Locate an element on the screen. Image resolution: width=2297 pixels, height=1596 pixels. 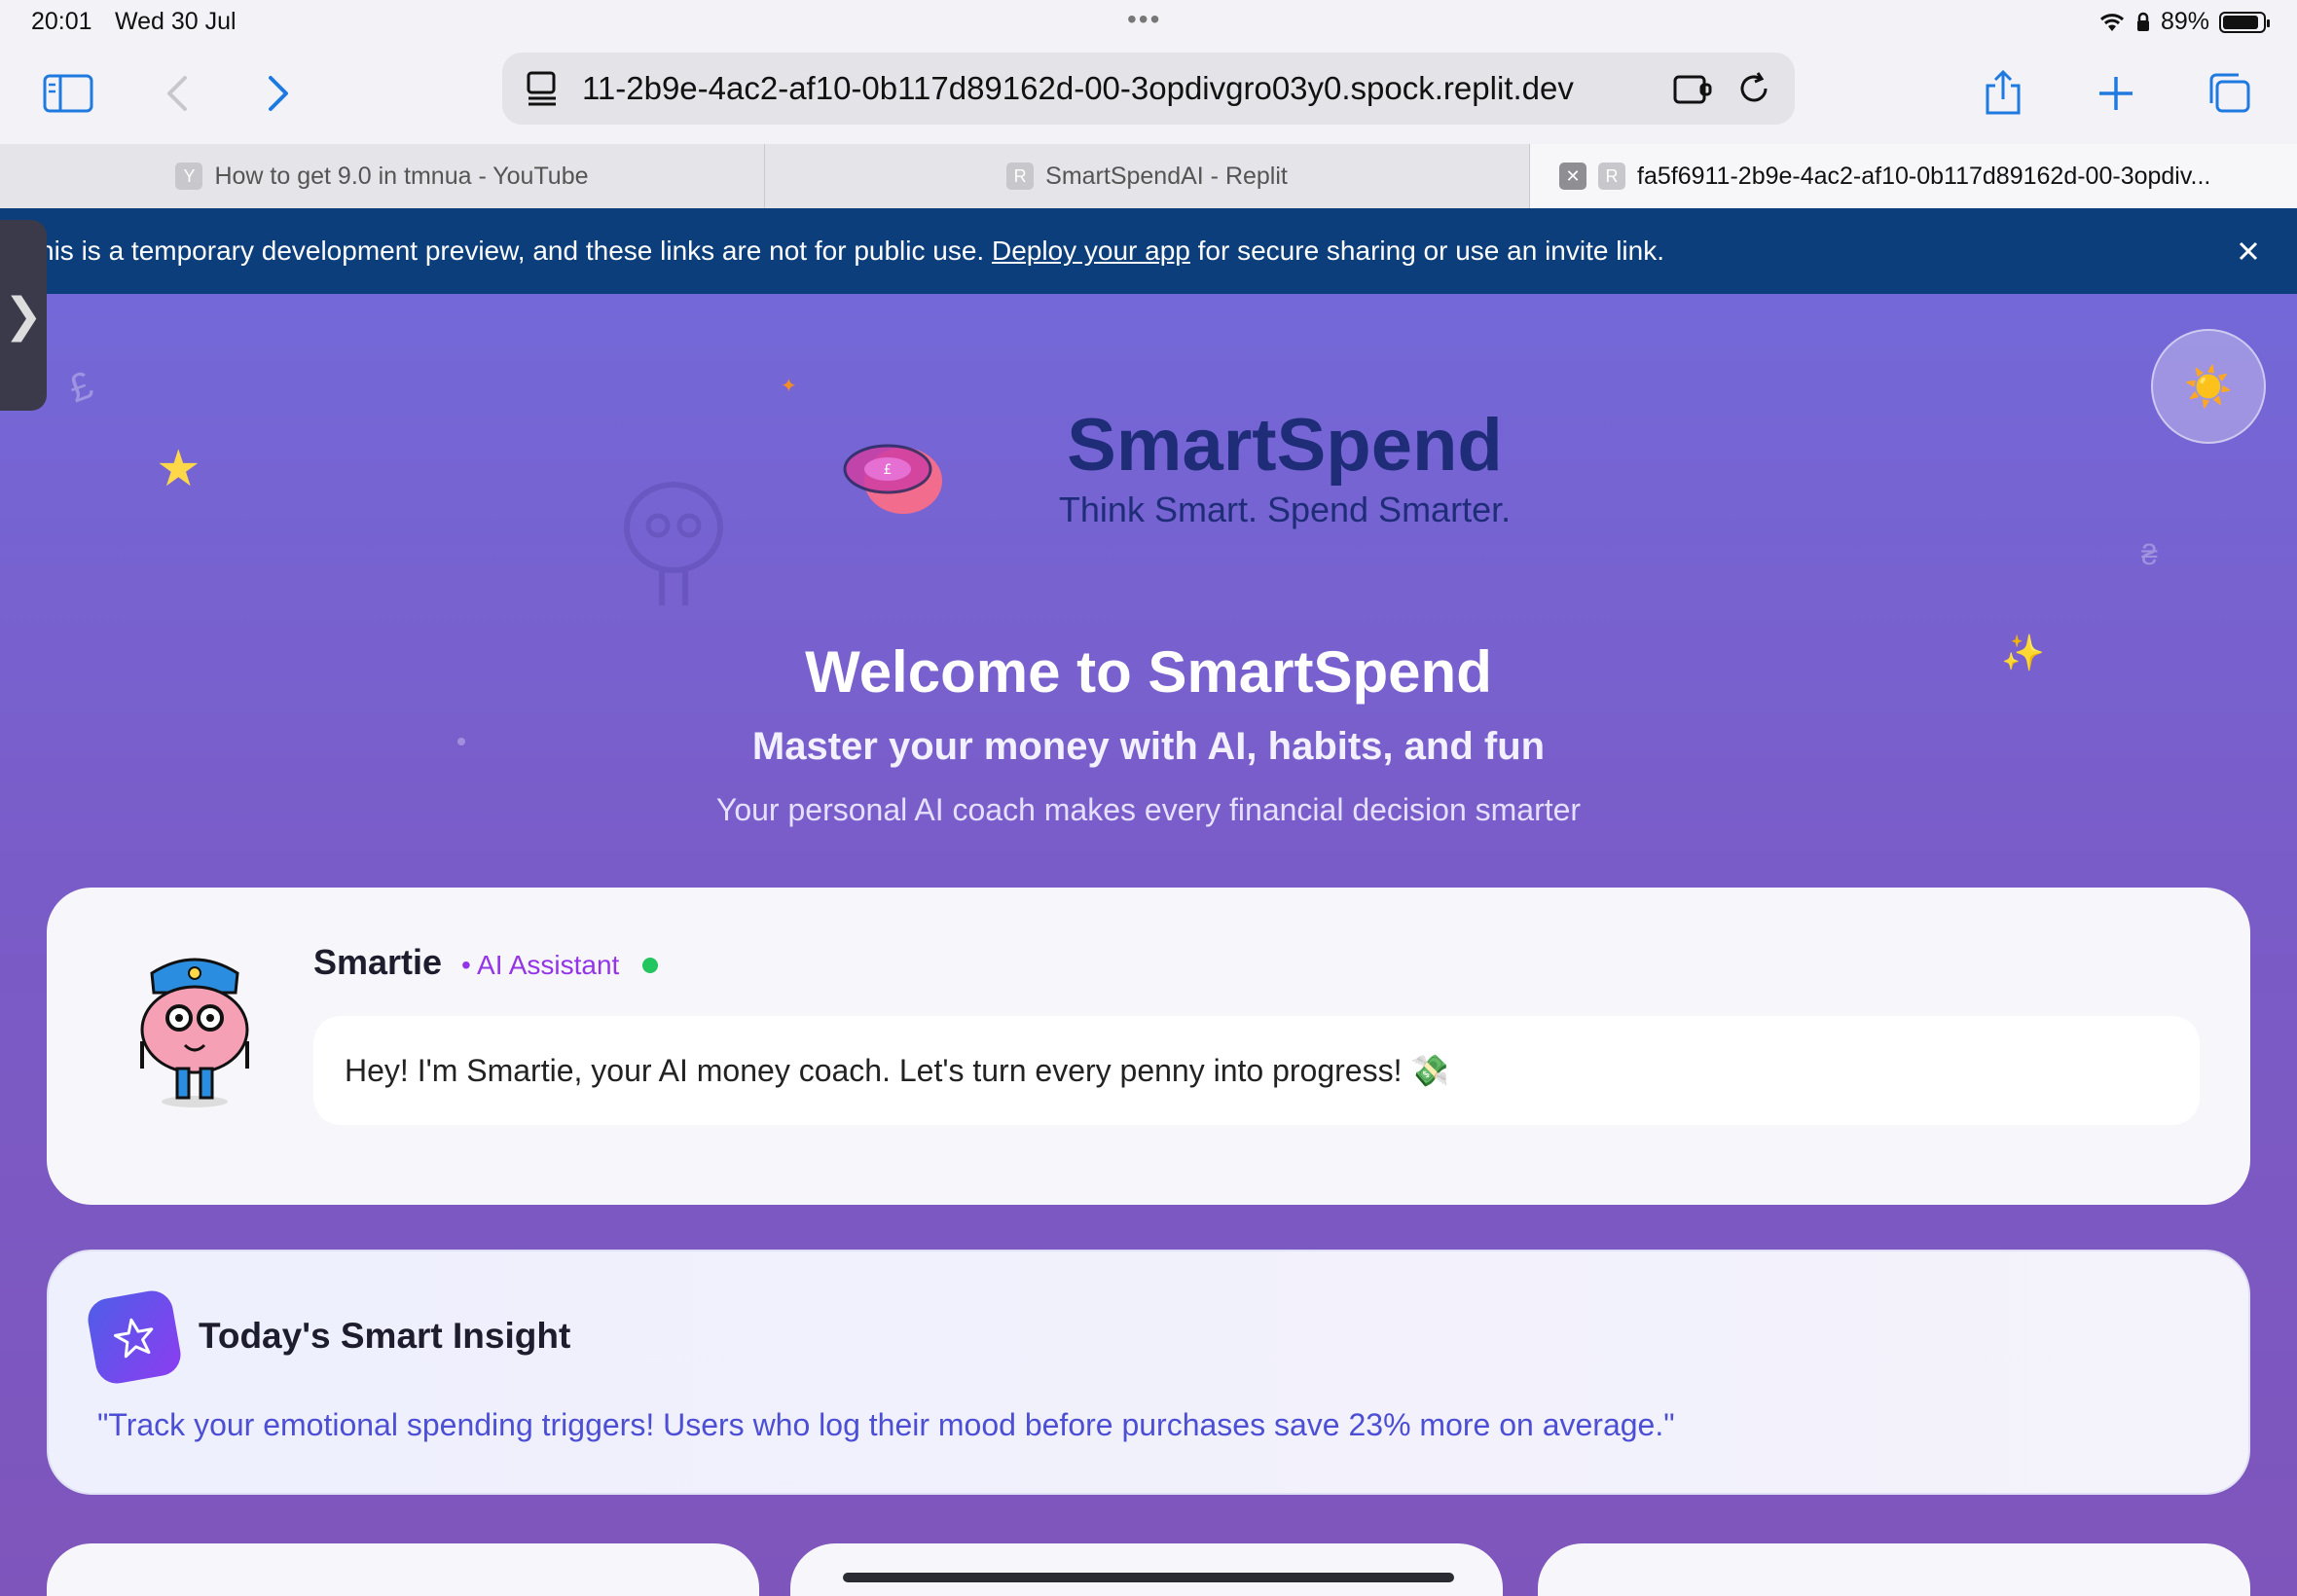
close-tab-icon: ✕ is located at coordinates (1572, 176).